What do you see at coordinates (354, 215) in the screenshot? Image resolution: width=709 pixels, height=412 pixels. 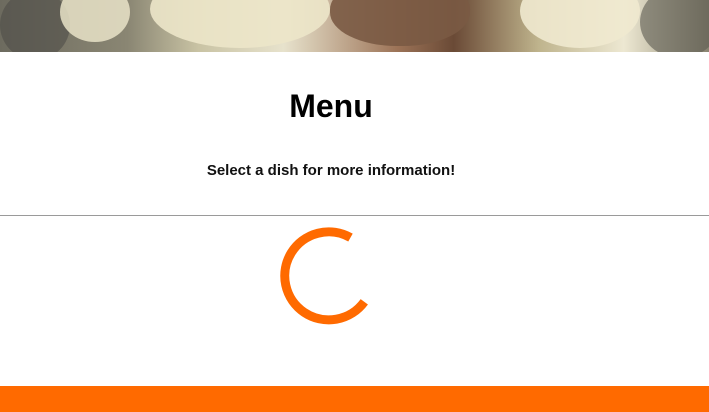 I see `section-divider` at bounding box center [354, 215].